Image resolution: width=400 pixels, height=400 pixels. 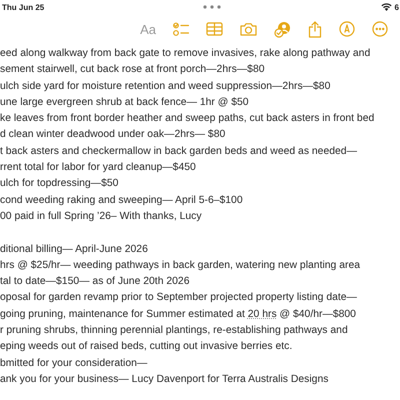 I want to click on note-line: going pruning, maintenance for Summer estimated at 20 hrs @ $40/hr—$800, so click(x=178, y=315).